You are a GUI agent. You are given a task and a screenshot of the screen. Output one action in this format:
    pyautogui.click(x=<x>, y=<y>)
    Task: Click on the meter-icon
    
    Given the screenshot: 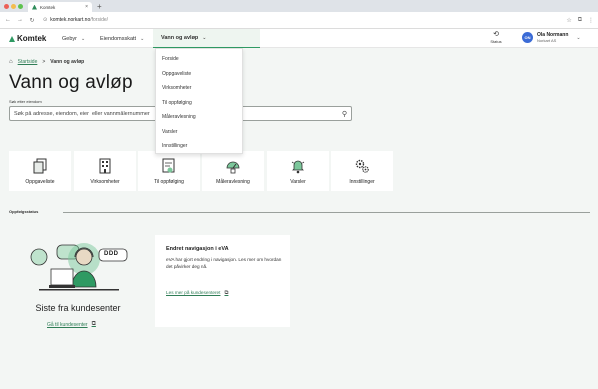 What is the action you would take?
    pyautogui.click(x=233, y=166)
    